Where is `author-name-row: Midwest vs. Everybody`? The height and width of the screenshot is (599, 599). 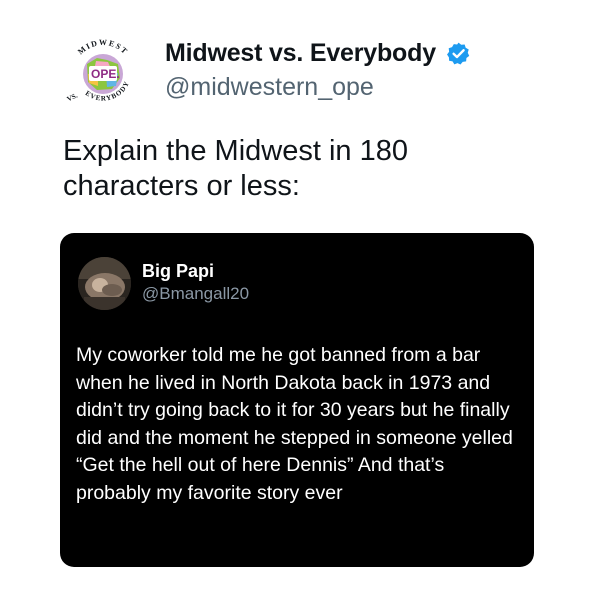 author-name-row: Midwest vs. Everybody is located at coordinates (318, 53).